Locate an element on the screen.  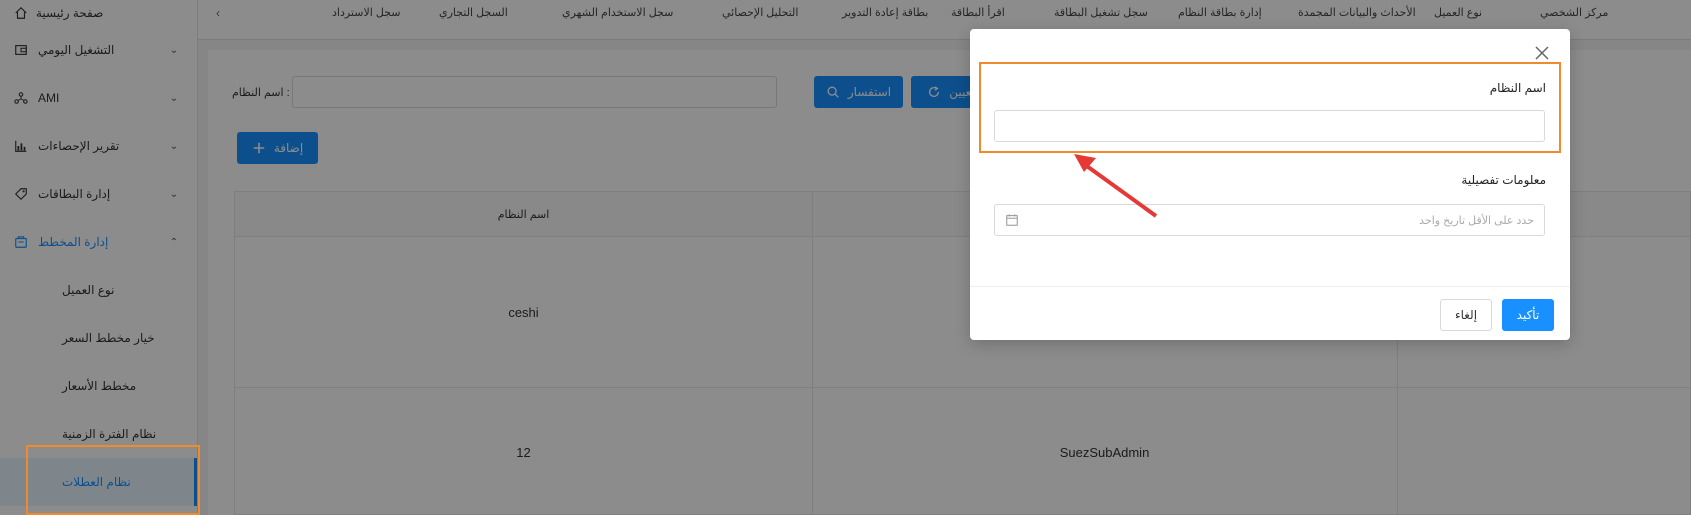
cancel-button: إلغاء is located at coordinates (1466, 315).